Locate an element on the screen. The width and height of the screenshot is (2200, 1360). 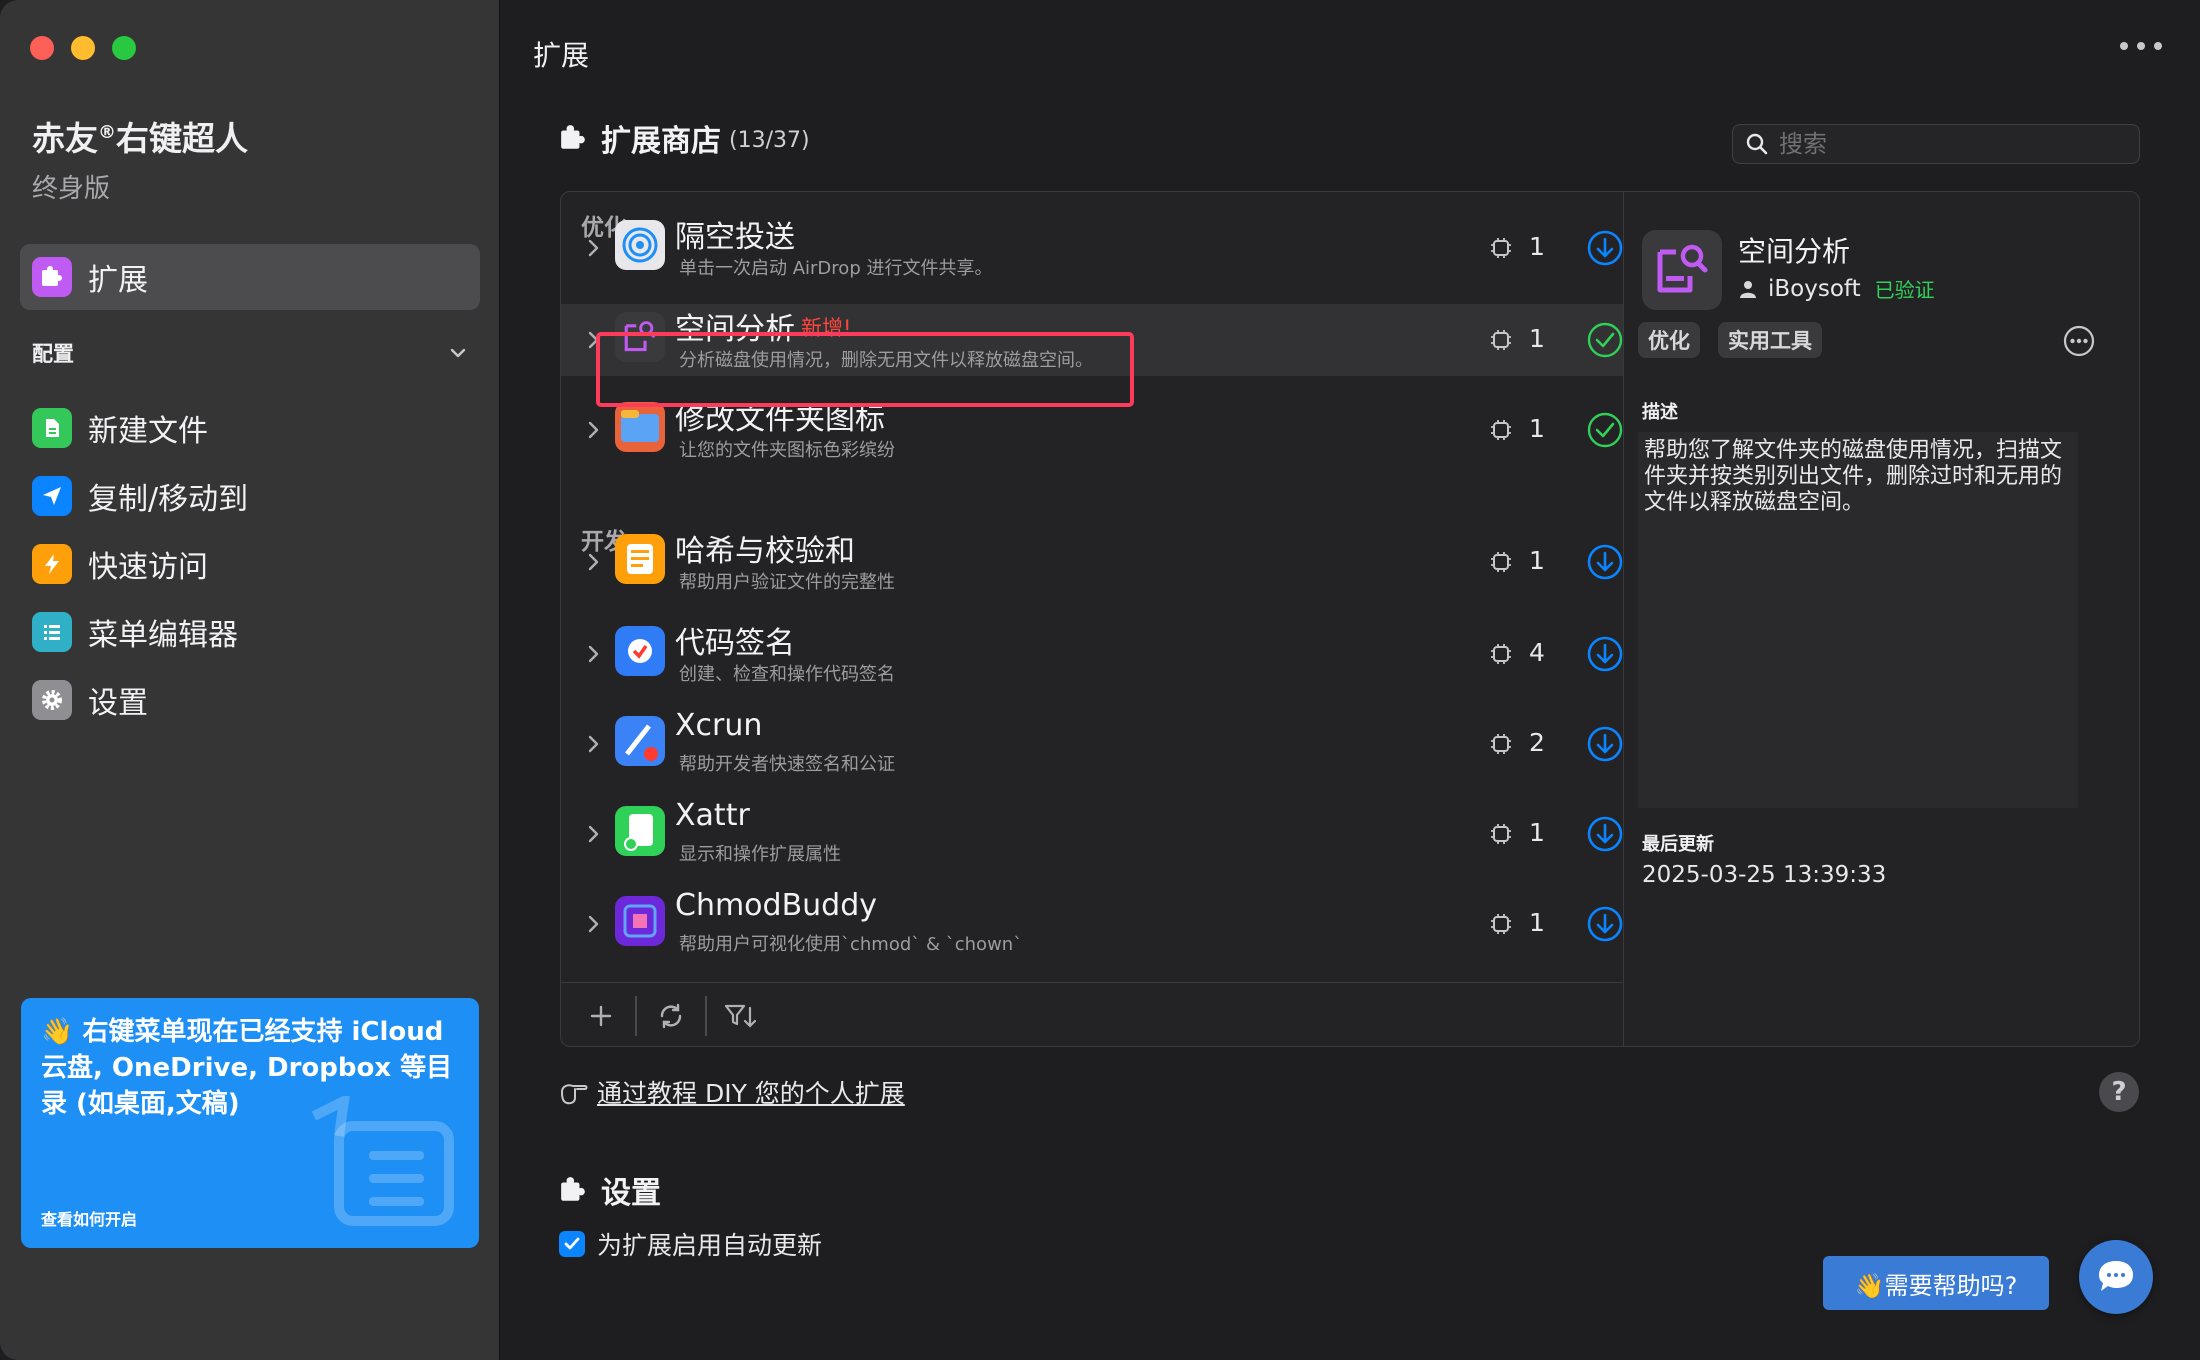
auto-update-option: 为扩展启用自动更新 is located at coordinates (690, 1244).